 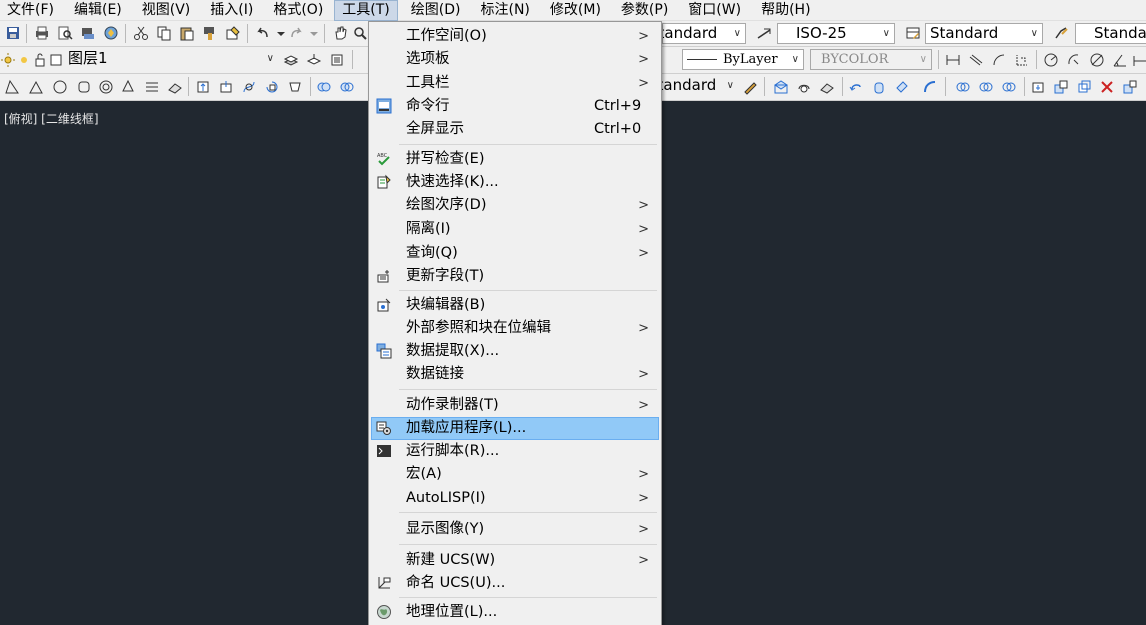 I want to click on 3d-array-icon, so click(x=1130, y=87).